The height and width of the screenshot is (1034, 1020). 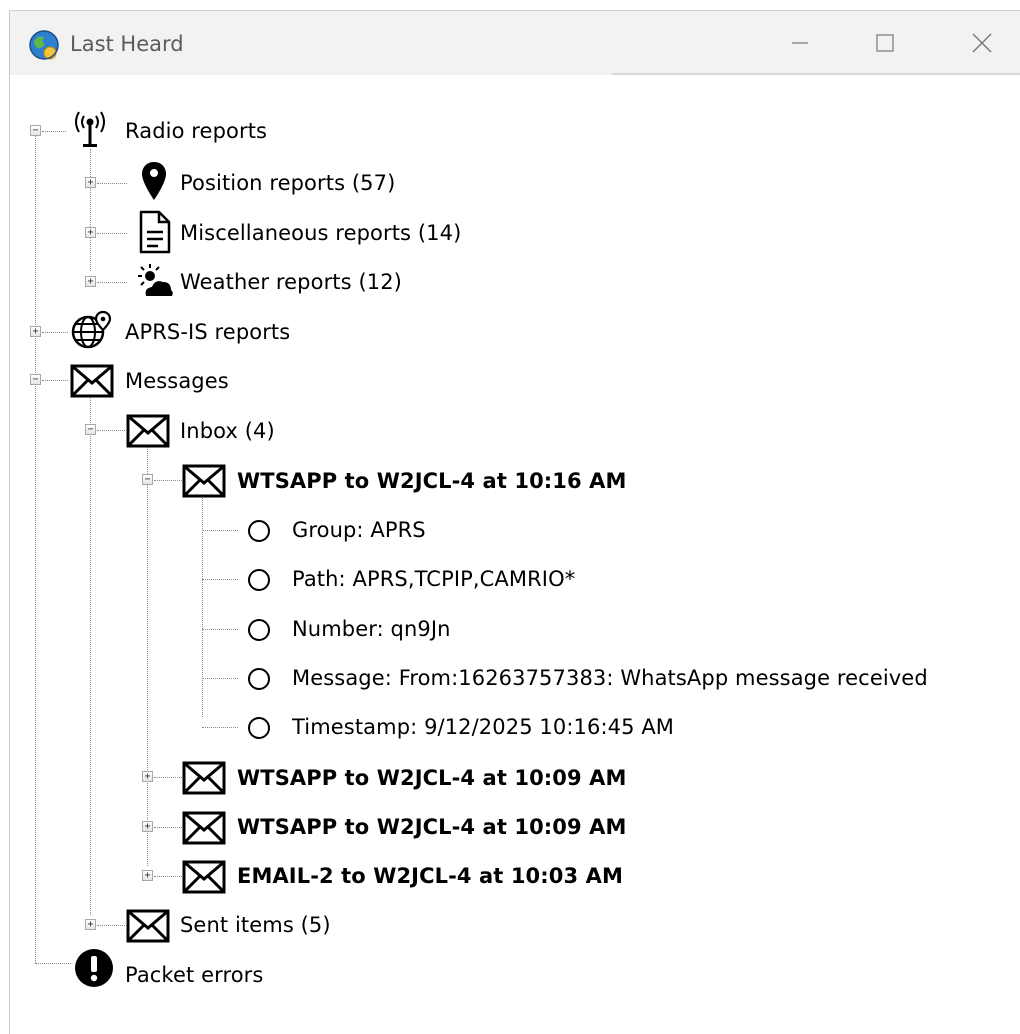 I want to click on antenna-icon, so click(x=90, y=129).